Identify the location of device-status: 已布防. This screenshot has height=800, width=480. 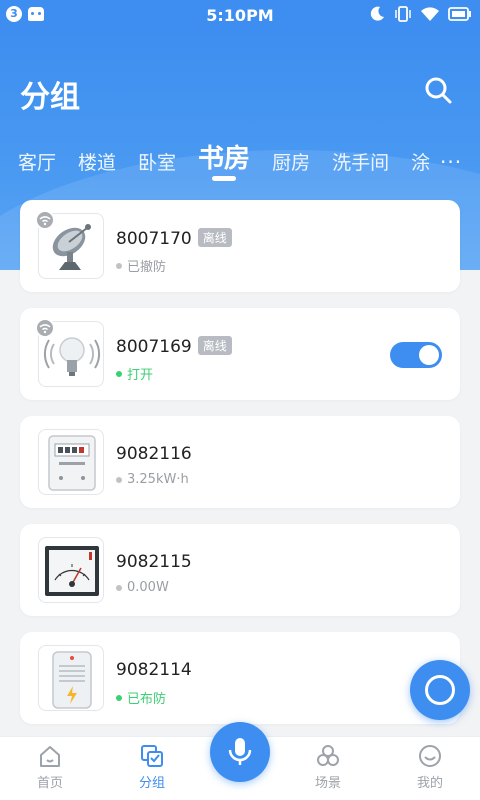
(141, 697).